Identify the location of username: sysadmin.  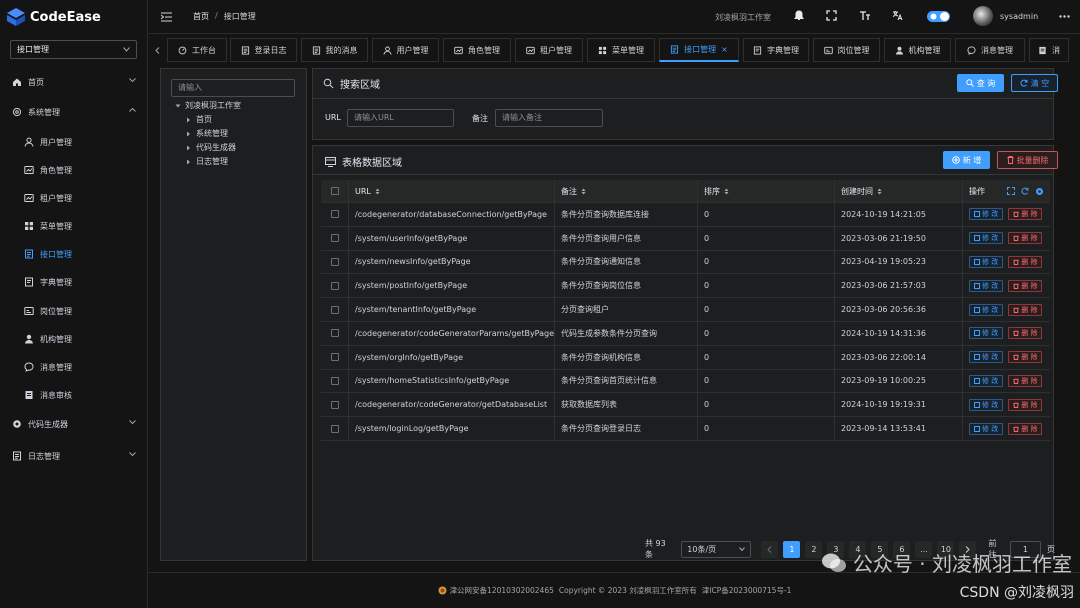
(1019, 16).